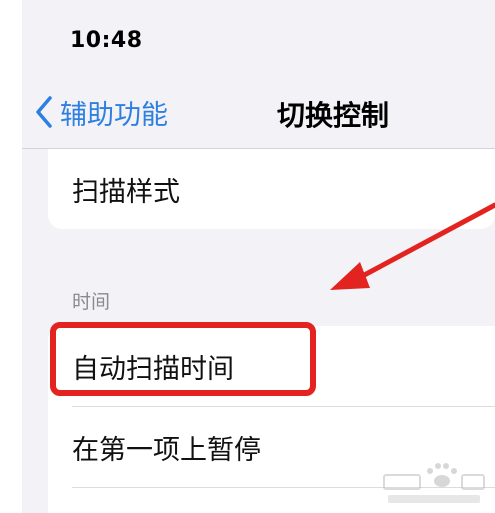  Describe the element at coordinates (433, 482) in the screenshot. I see `watermark-logo` at that location.